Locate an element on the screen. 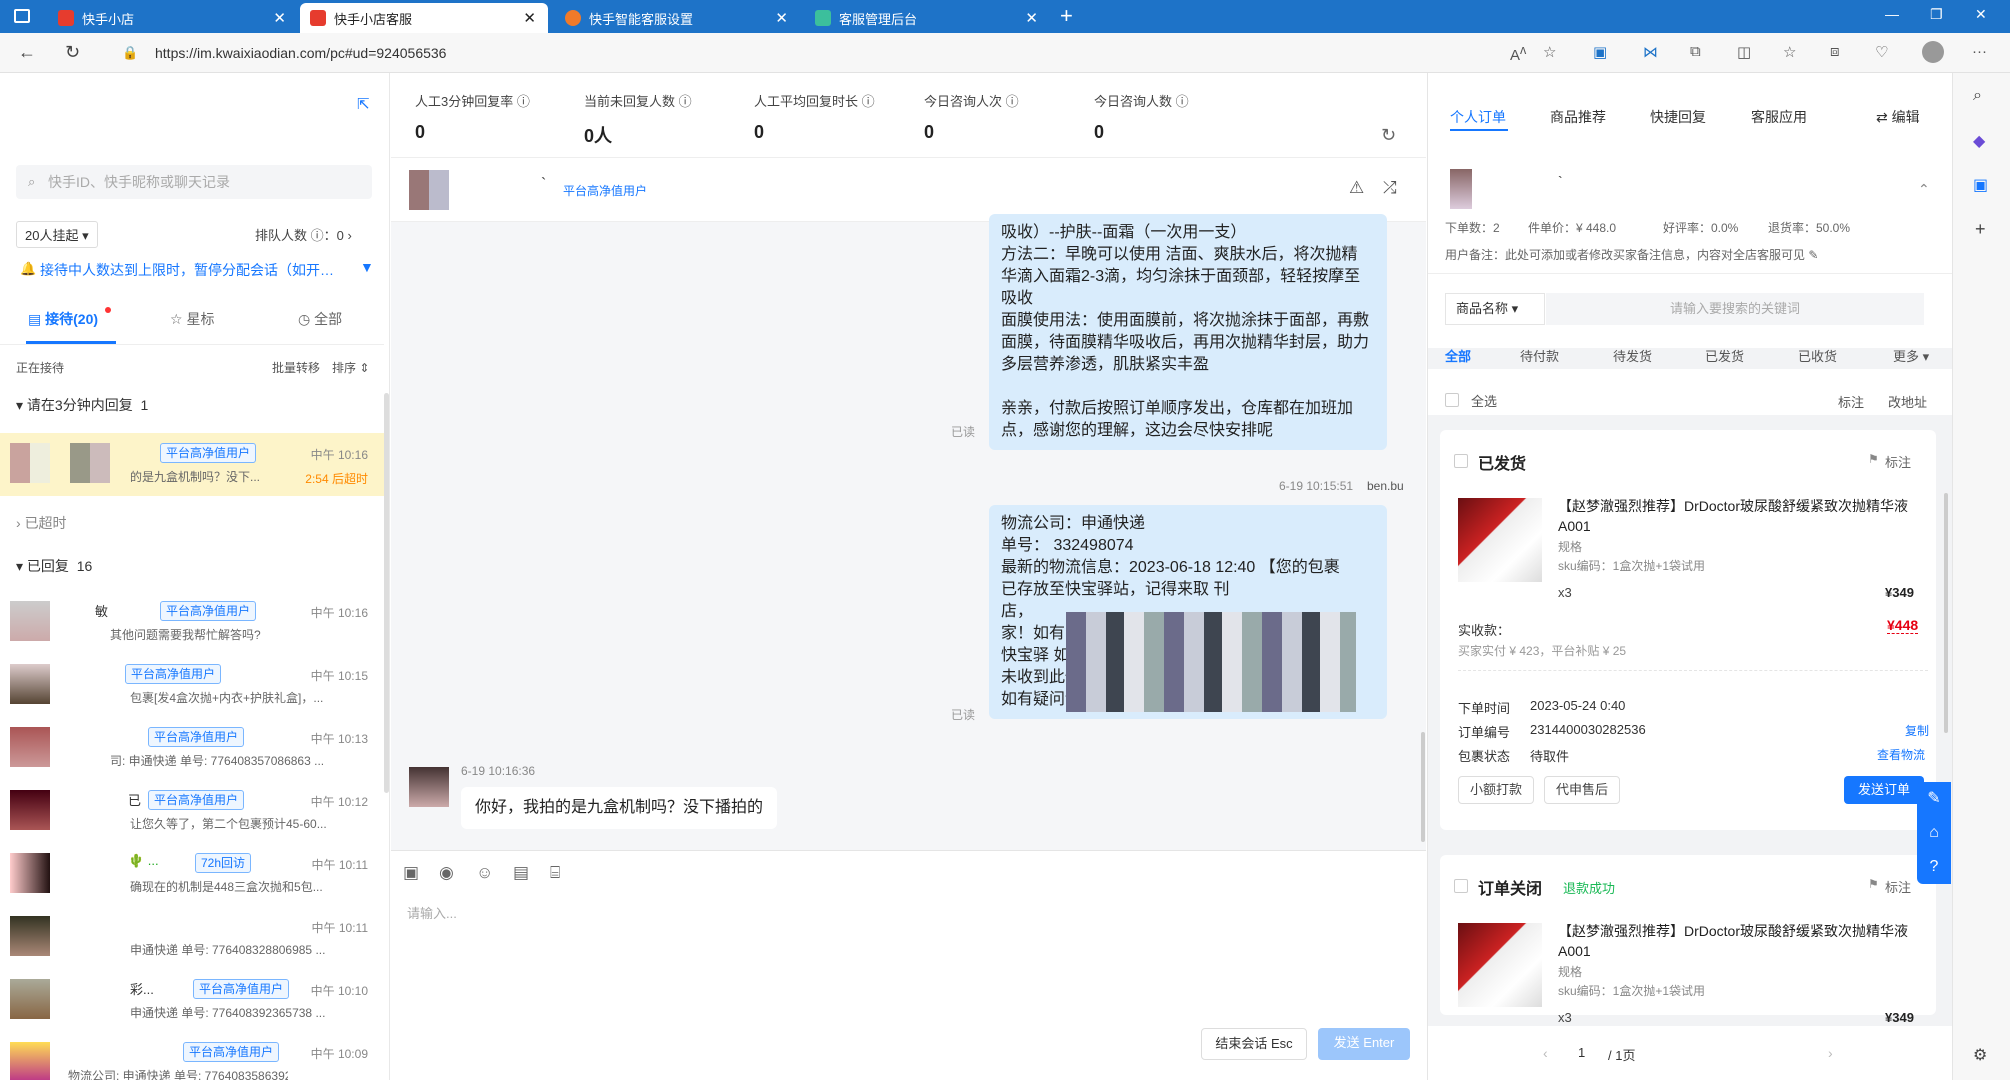 The width and height of the screenshot is (2010, 1080). hang-filter: 20人挂起 ▾ is located at coordinates (57, 234).